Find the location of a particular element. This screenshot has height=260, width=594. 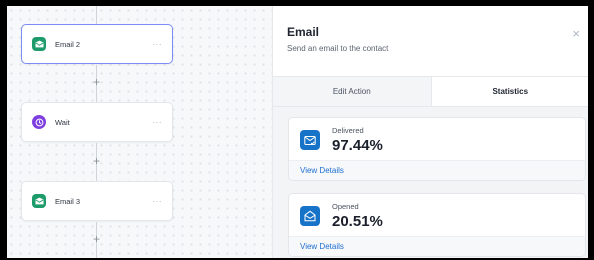

workflow-node-email-2: Email 2 ··· is located at coordinates (97, 44).